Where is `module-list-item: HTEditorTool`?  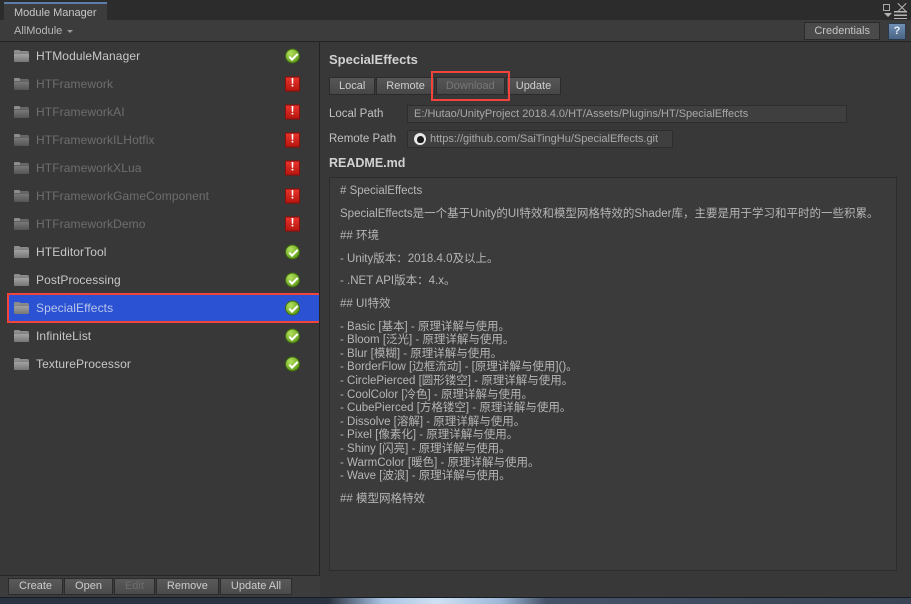
module-list-item: HTEditorTool is located at coordinates (163, 252).